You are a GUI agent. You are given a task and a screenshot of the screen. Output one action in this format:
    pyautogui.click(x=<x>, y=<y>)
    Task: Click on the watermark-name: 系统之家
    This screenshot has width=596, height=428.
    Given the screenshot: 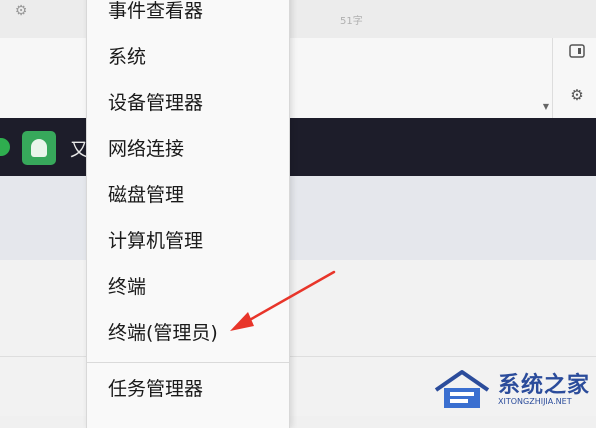 What is the action you would take?
    pyautogui.click(x=544, y=385)
    